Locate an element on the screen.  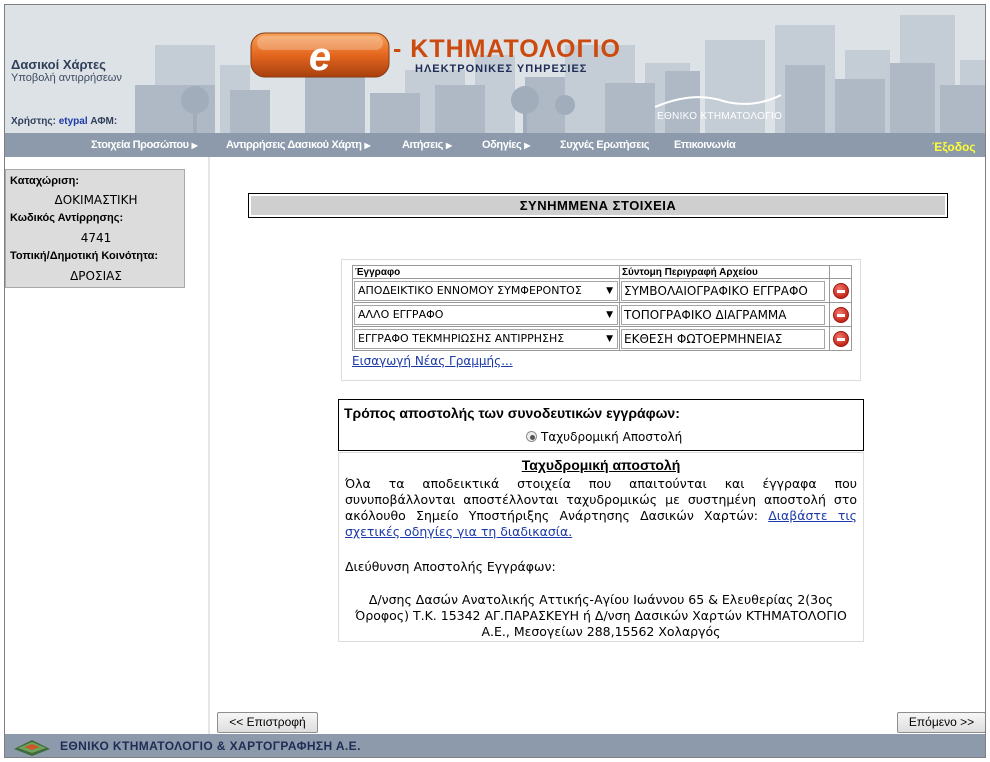
table-row: ΑΛΛΟ ΕΓΓΡΑΦΟ ▼ ΤΟΠΟΓΡΑΦΙΚΟ ΔΙΑΓΡΑΜΜΑ is located at coordinates (602, 314).